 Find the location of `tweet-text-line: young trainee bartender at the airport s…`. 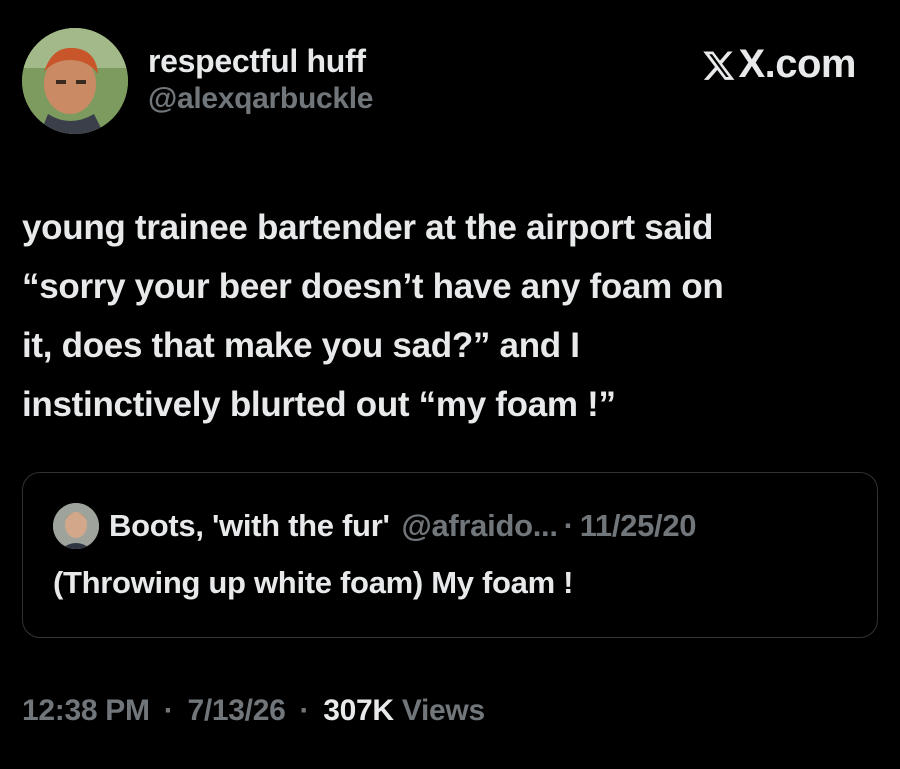

tweet-text-line: young trainee bartender at the airport s… is located at coordinates (368, 227).